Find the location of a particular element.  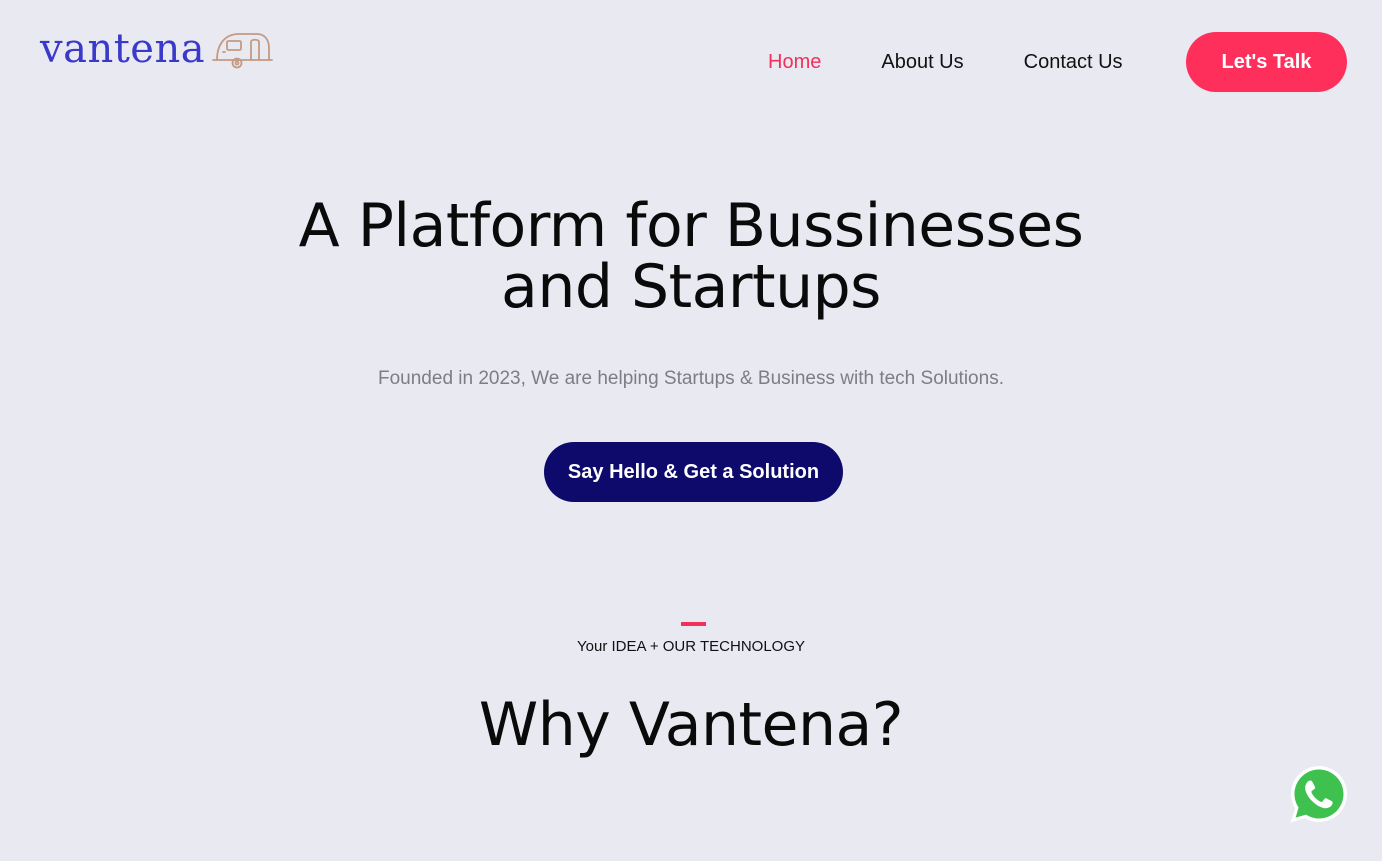

lets-talk-button: Let's Talk is located at coordinates (1266, 62).